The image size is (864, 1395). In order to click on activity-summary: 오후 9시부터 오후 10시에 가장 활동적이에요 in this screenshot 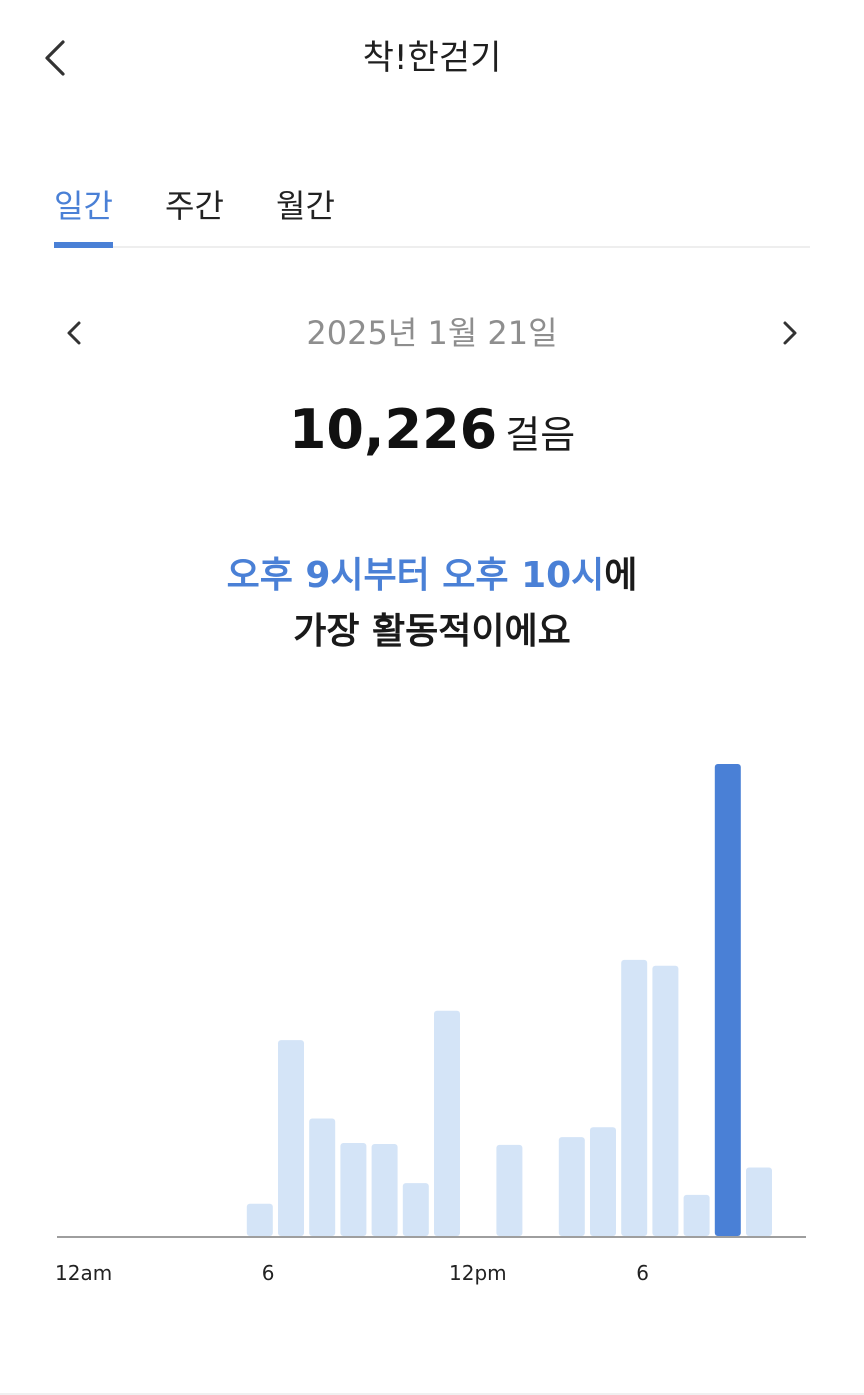, I will do `click(432, 604)`.